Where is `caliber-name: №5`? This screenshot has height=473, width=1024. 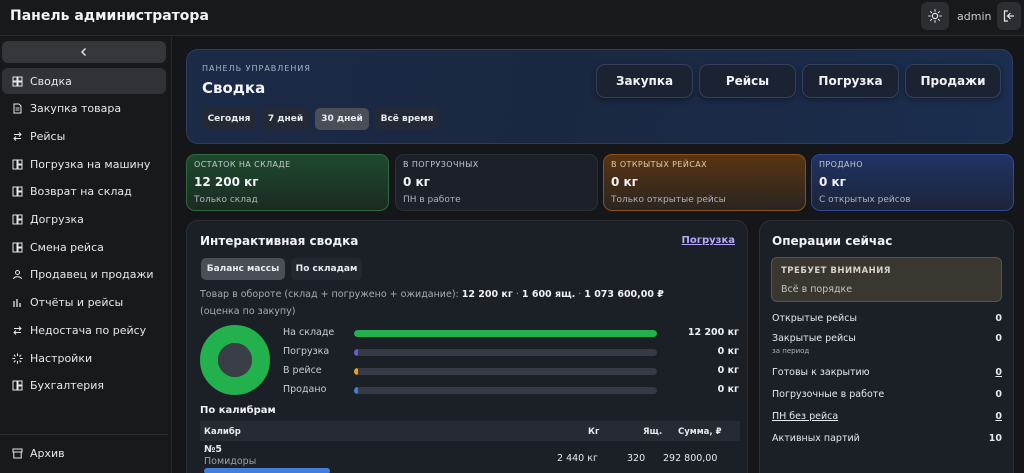
caliber-name: №5 is located at coordinates (213, 449).